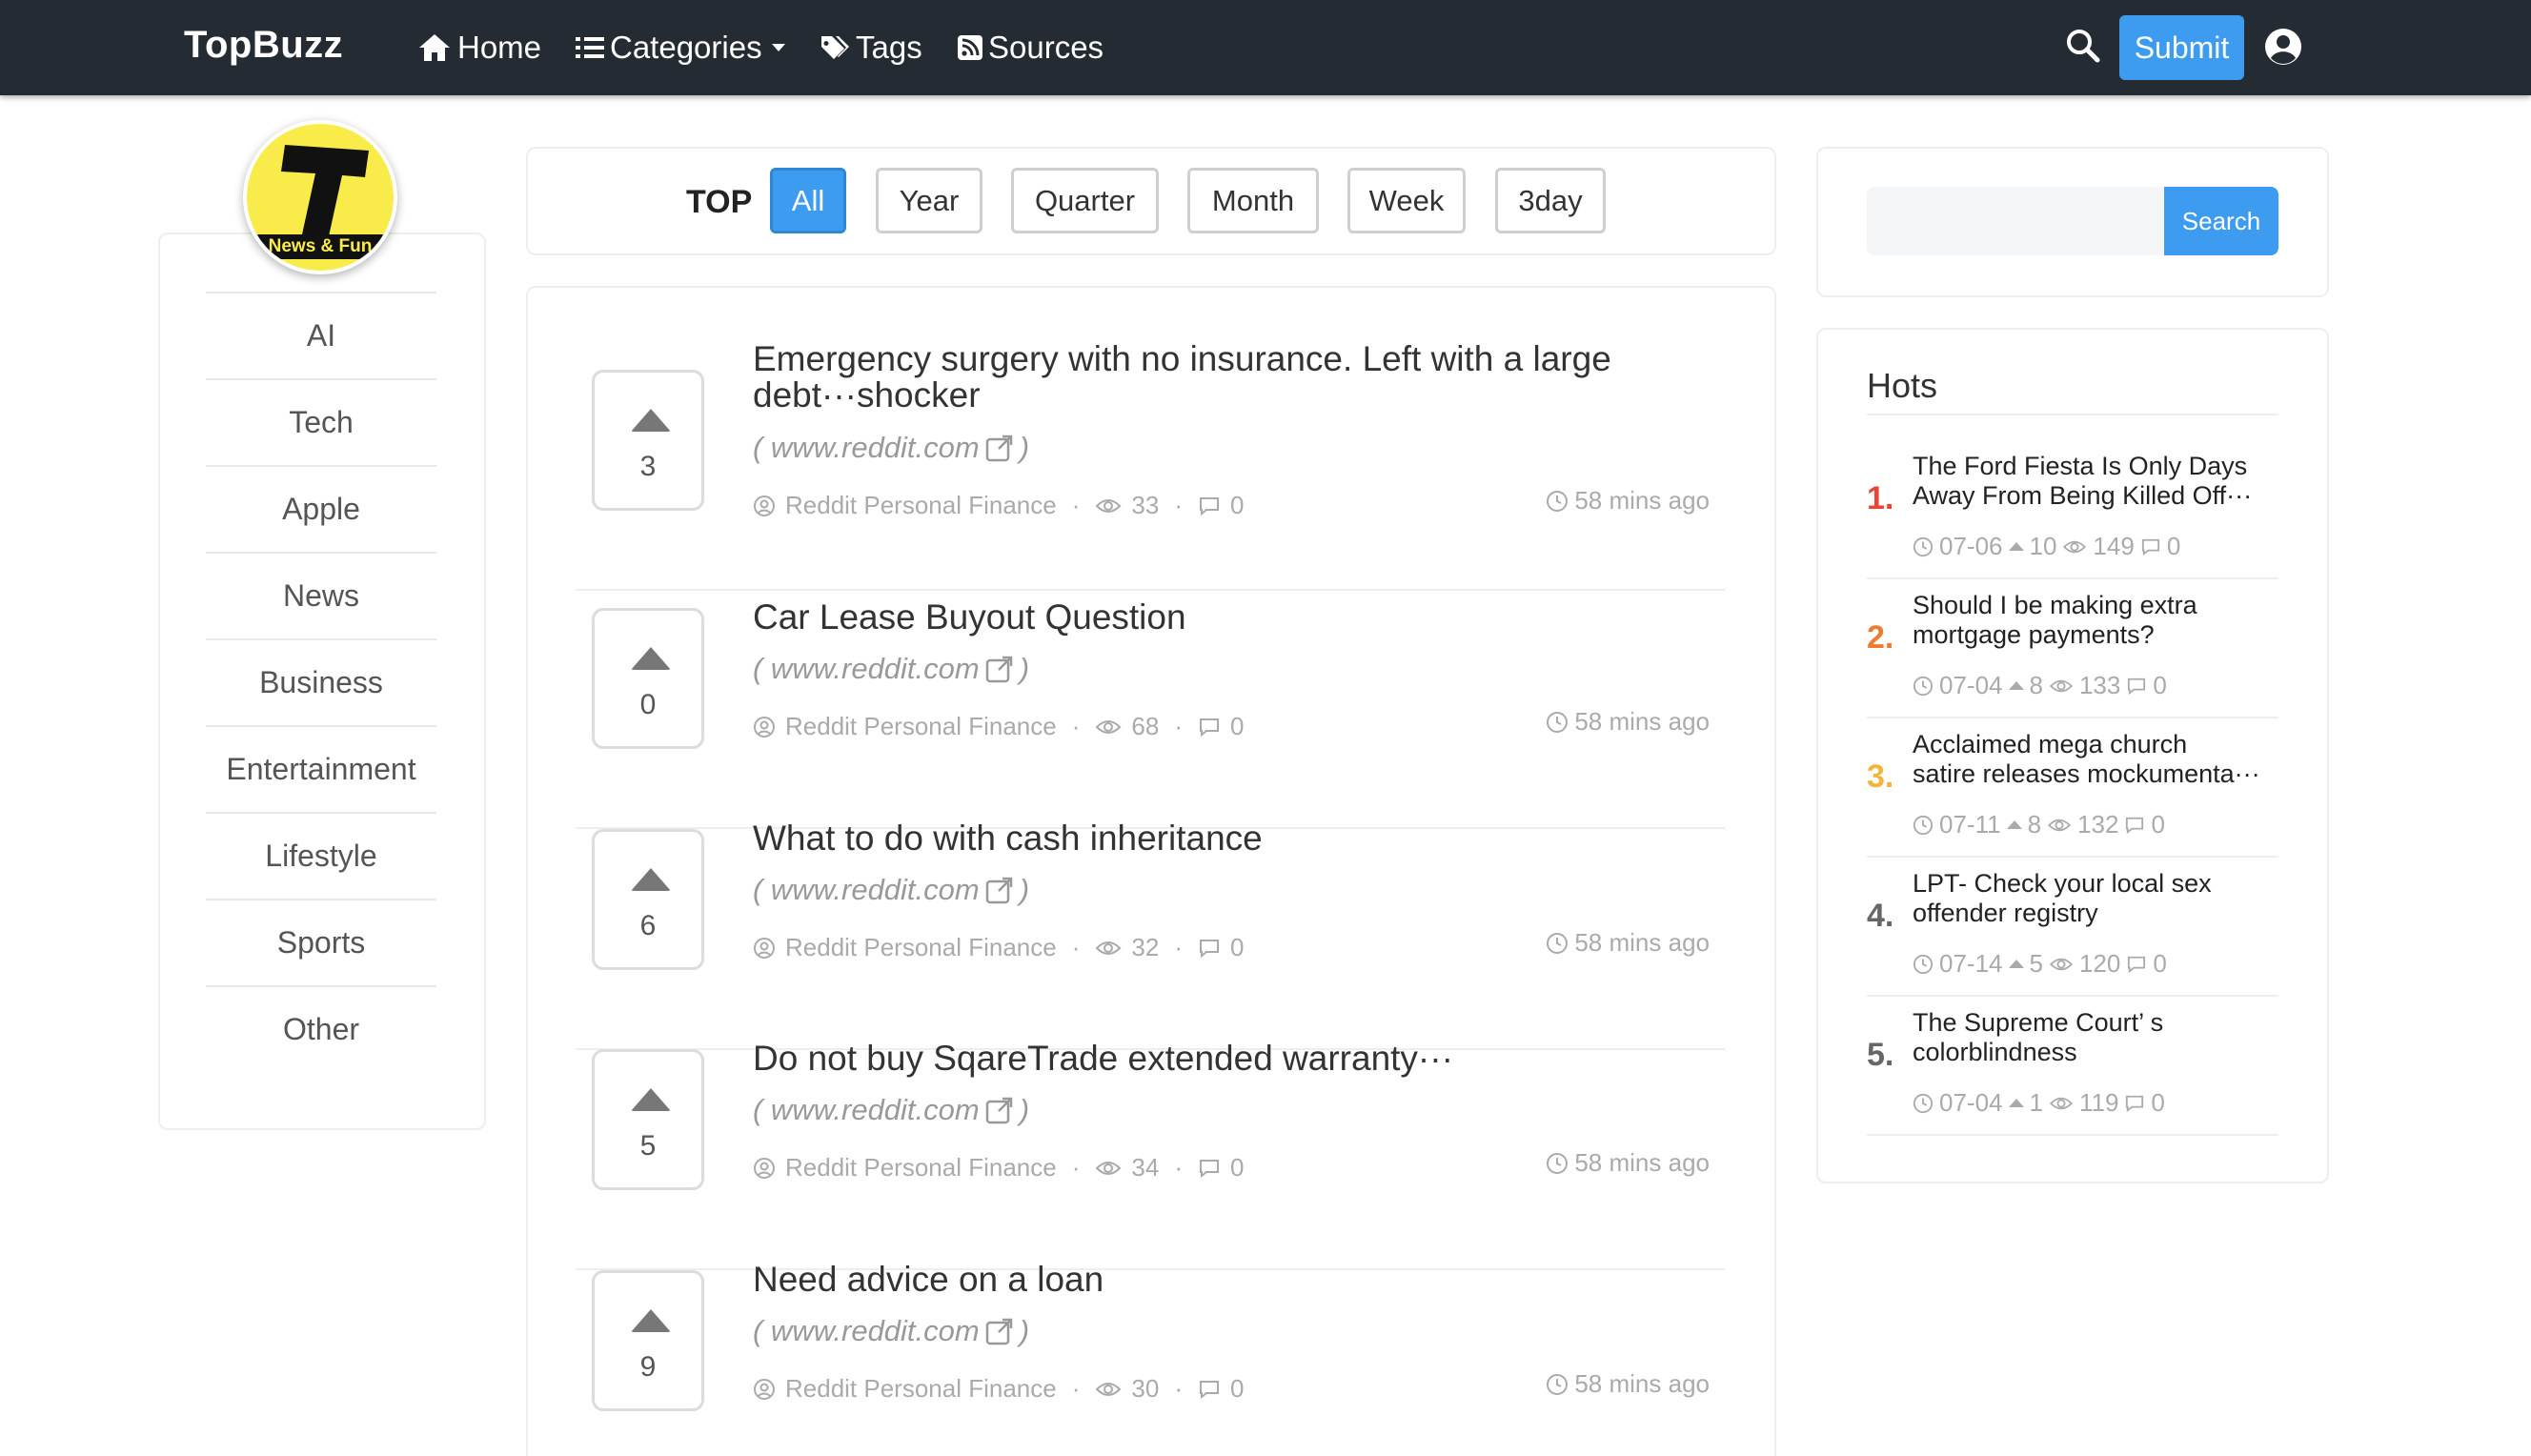 Image resolution: width=2531 pixels, height=1456 pixels. I want to click on post-title-link: Car Lease Buyout Question, so click(1230, 617).